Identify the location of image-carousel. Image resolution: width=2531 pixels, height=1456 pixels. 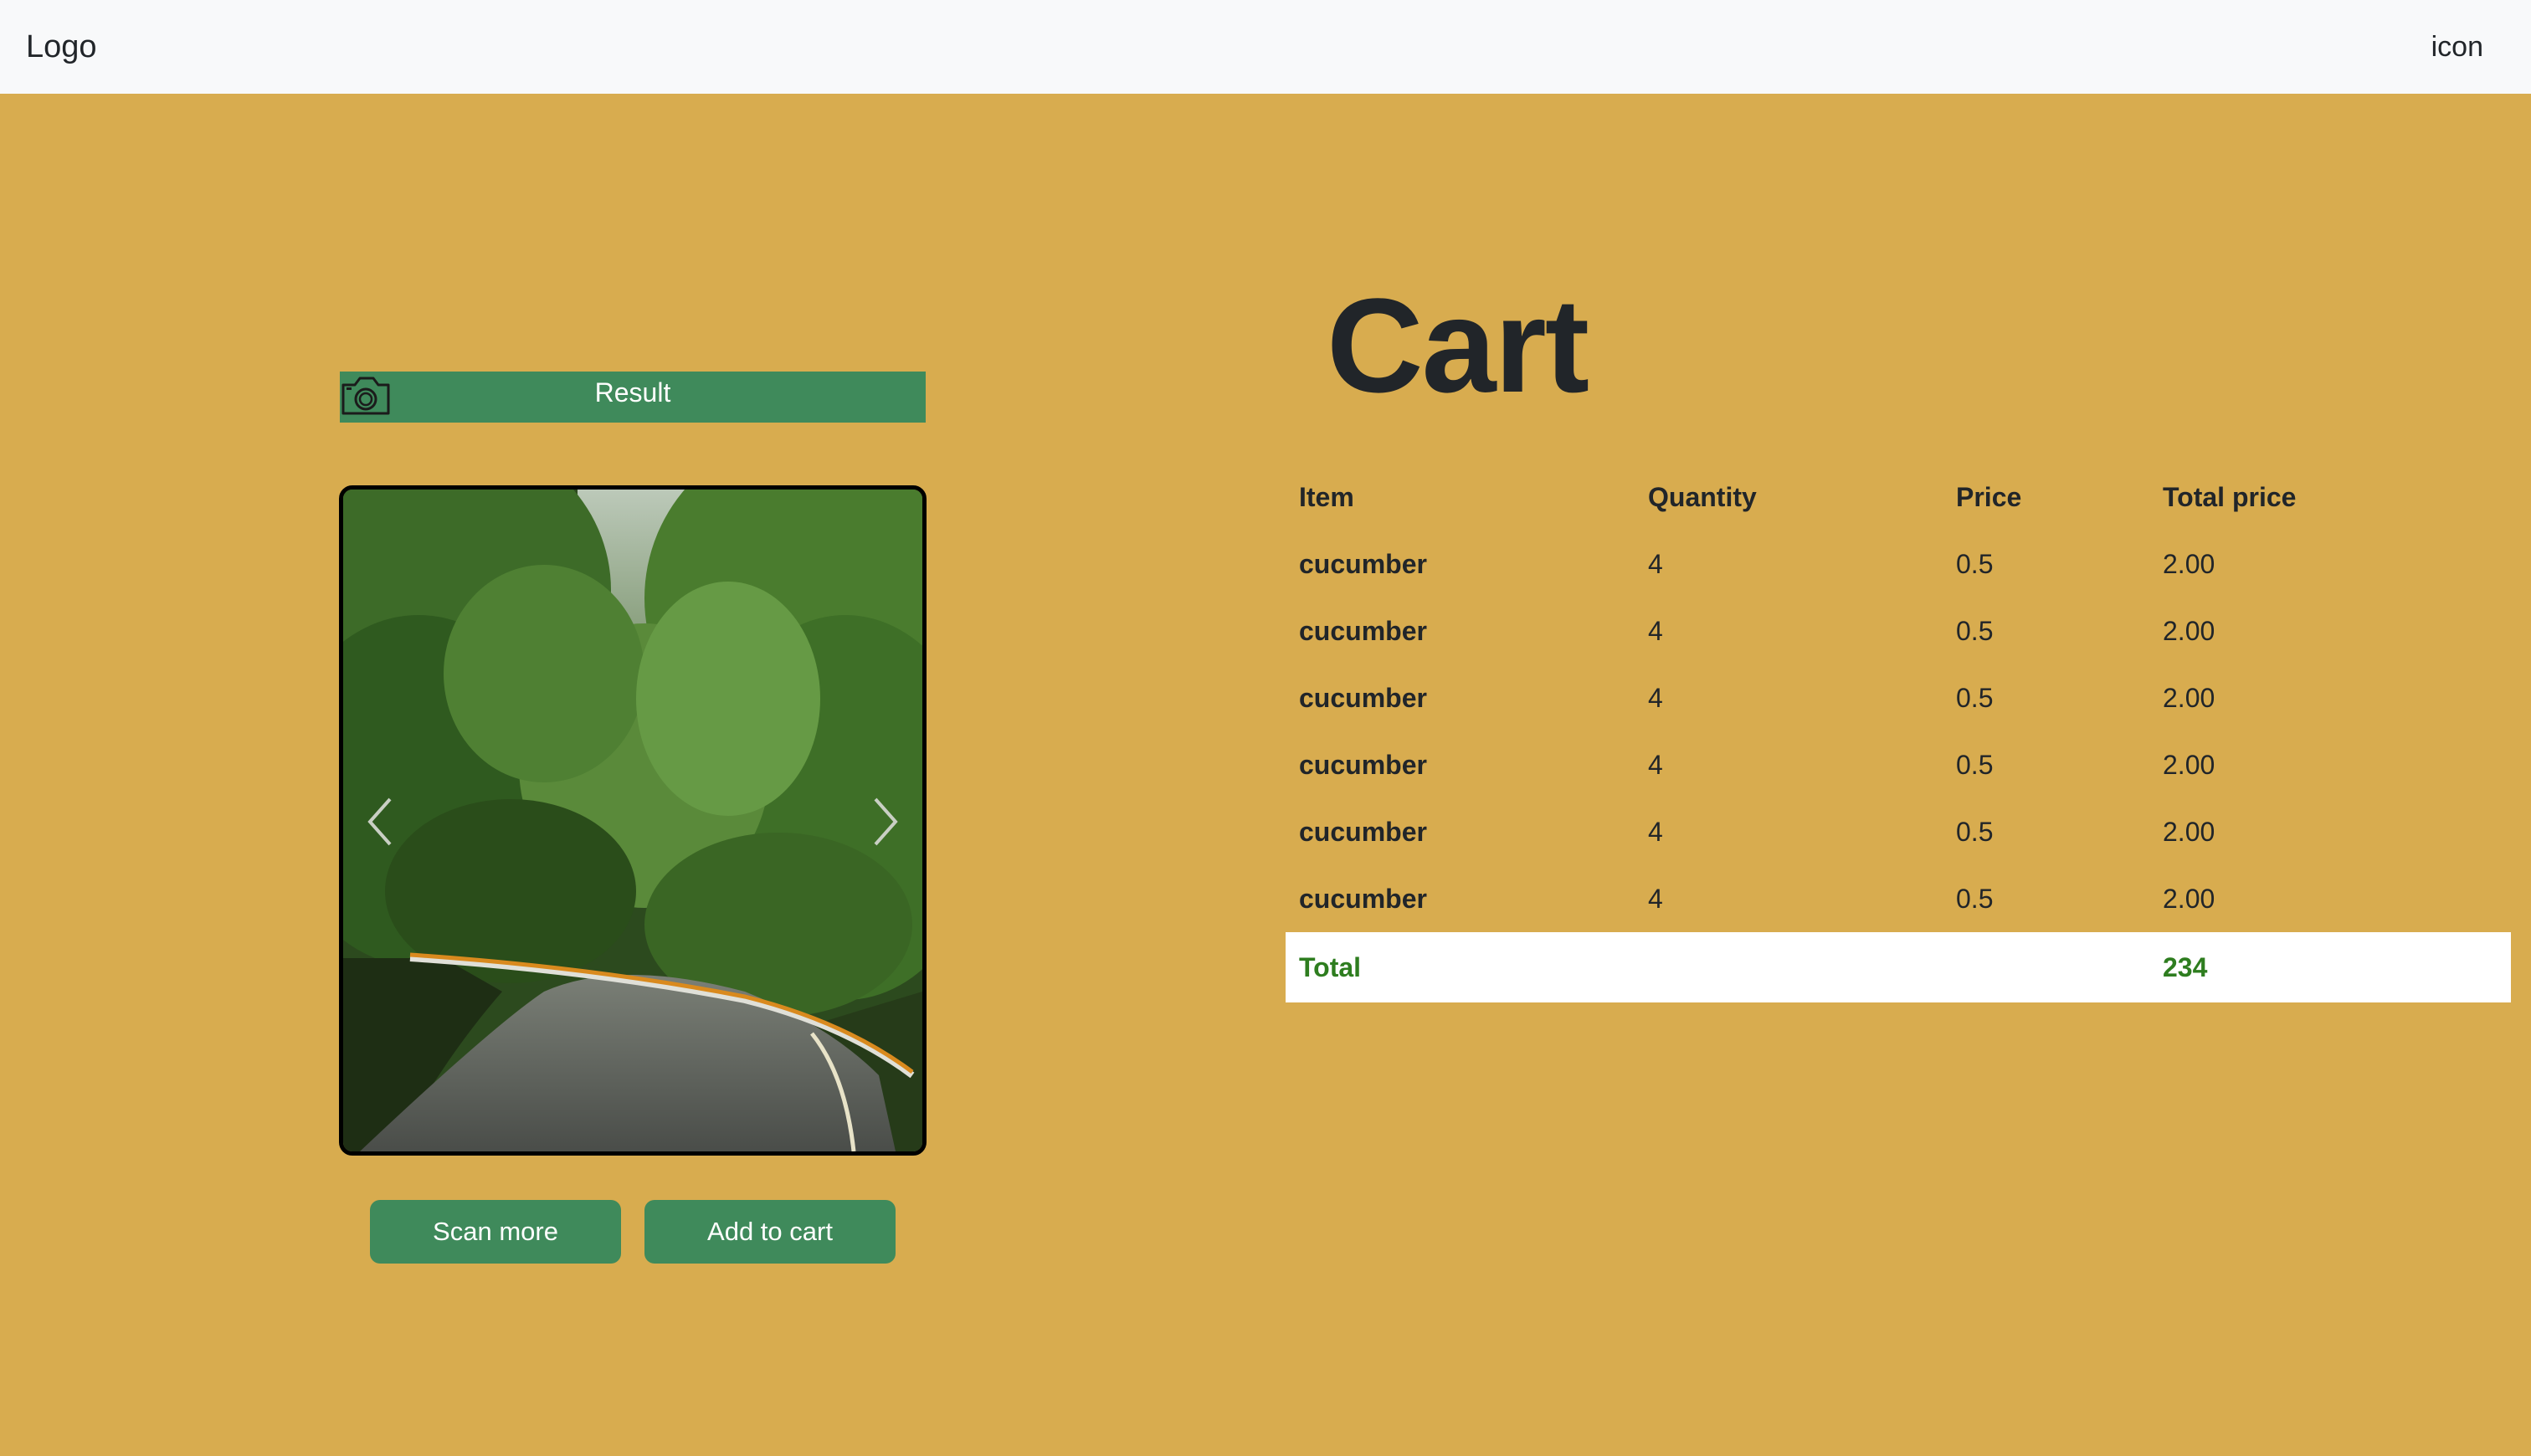
(633, 820).